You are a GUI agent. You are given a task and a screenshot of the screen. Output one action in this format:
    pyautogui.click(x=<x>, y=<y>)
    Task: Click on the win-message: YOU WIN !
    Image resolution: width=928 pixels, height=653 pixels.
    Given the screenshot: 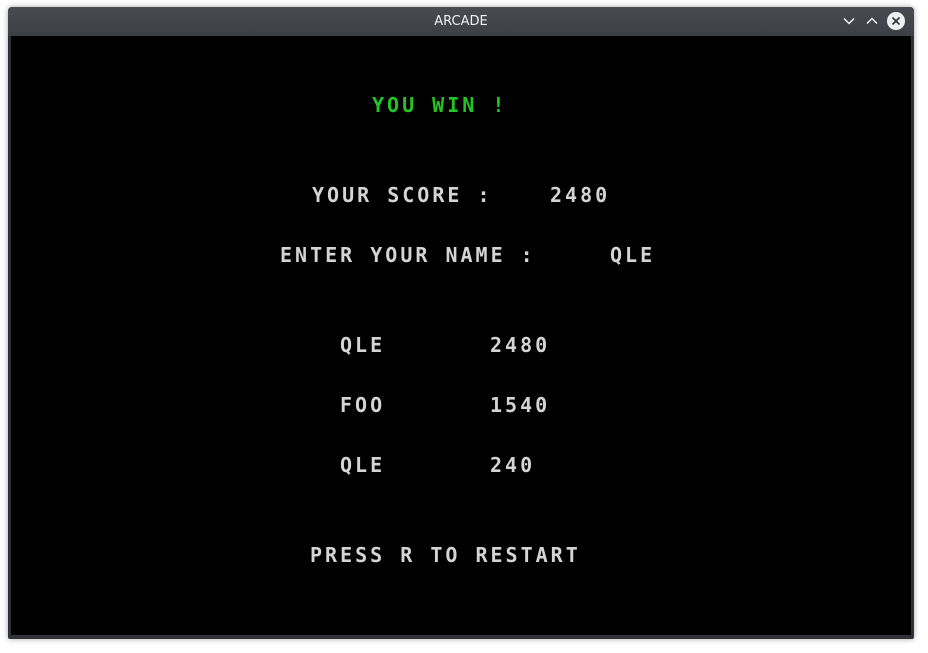 What is the action you would take?
    pyautogui.click(x=440, y=105)
    